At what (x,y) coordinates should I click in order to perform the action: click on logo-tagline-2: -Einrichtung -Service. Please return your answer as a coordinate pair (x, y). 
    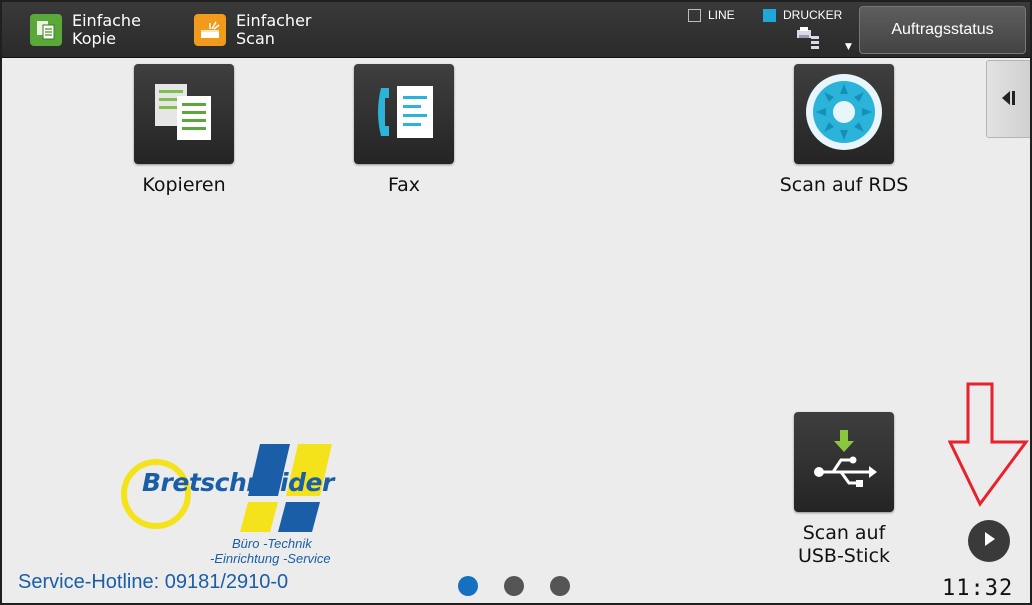
    Looking at the image, I should click on (270, 558).